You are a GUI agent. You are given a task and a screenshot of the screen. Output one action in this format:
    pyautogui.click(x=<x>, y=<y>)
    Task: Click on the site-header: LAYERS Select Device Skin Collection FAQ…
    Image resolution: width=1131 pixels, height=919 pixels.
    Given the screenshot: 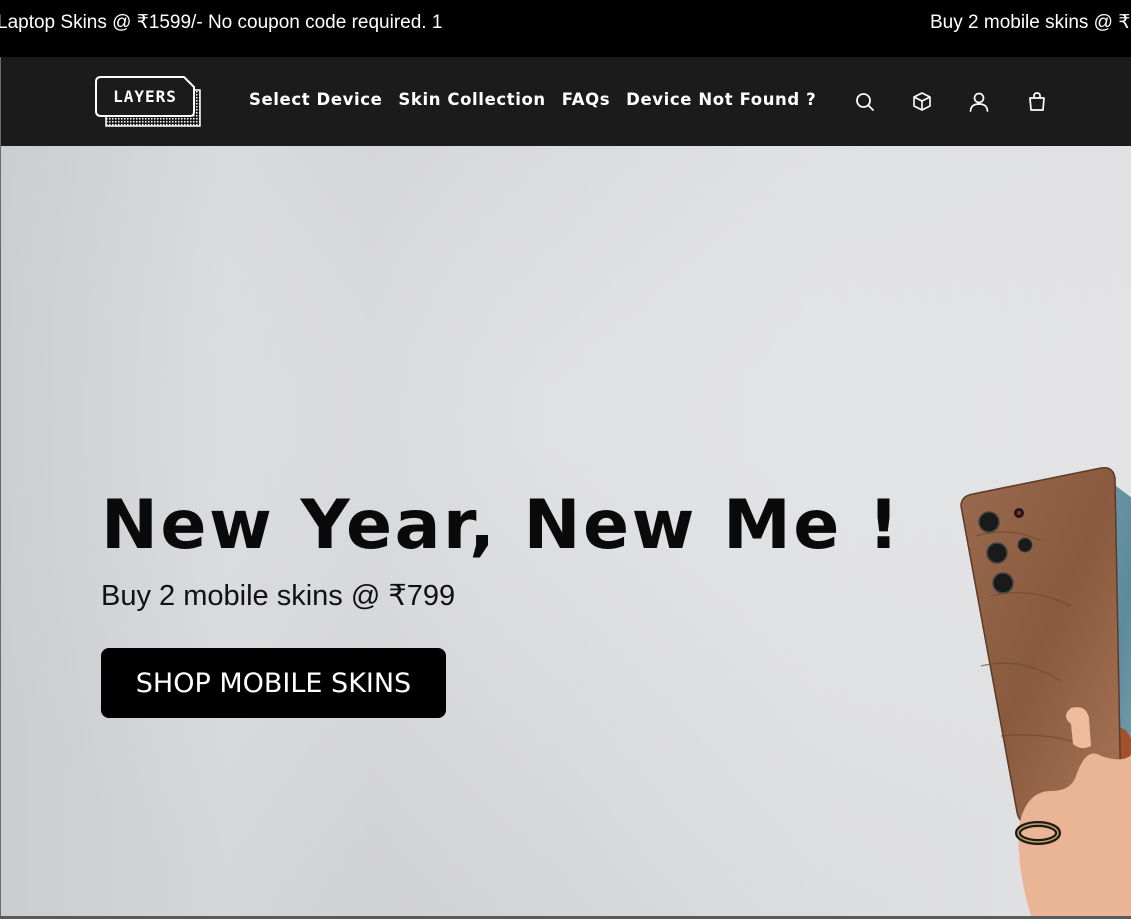 What is the action you would take?
    pyautogui.click(x=565, y=101)
    